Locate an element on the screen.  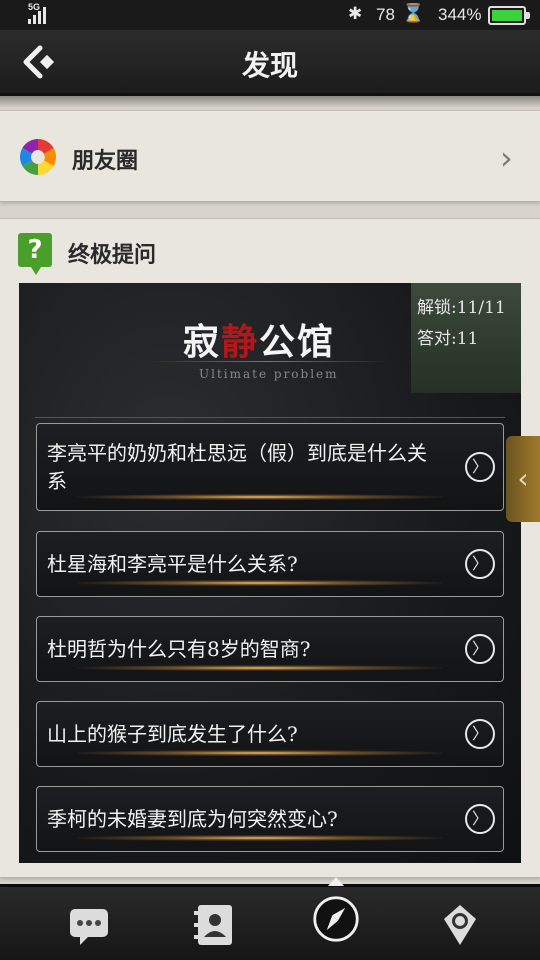
question-text: 杜明哲为什么只有8岁的智商? is located at coordinates (179, 649).